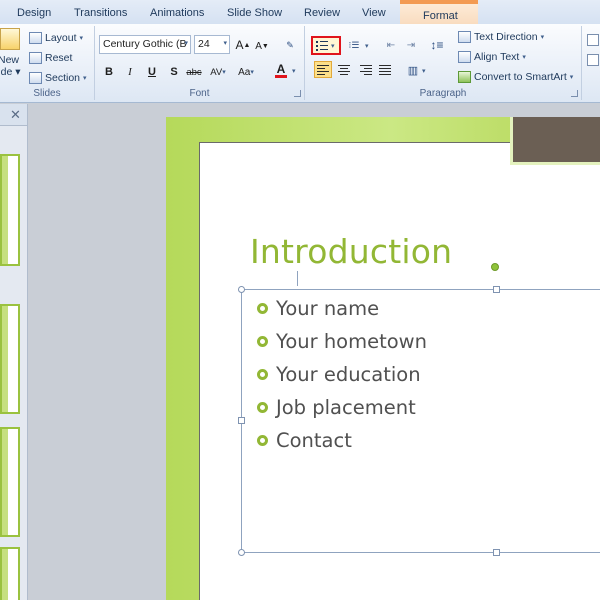 This screenshot has height=600, width=600. Describe the element at coordinates (254, 13) in the screenshot. I see `tab-slide-show: Slide Show` at that location.